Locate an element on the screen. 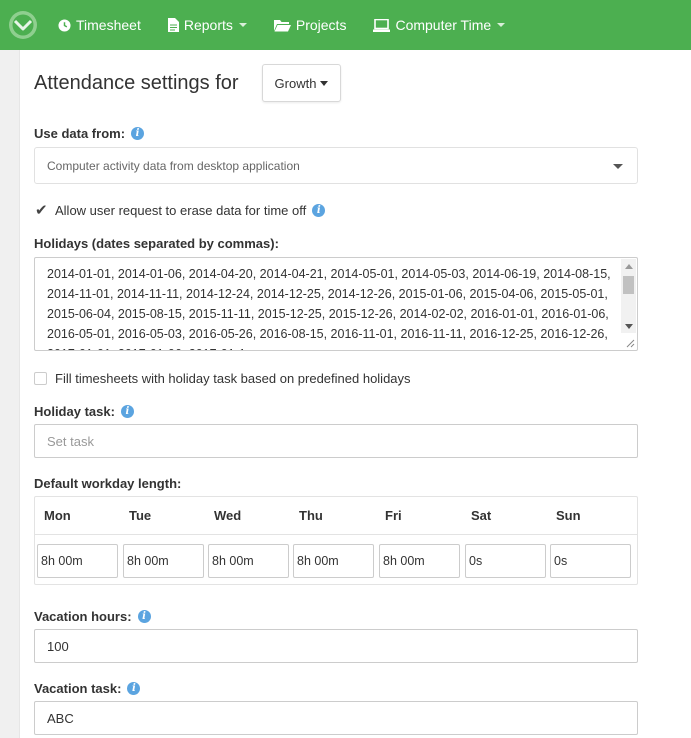 The height and width of the screenshot is (738, 691). dropdown-arrow-icon is located at coordinates (618, 166).